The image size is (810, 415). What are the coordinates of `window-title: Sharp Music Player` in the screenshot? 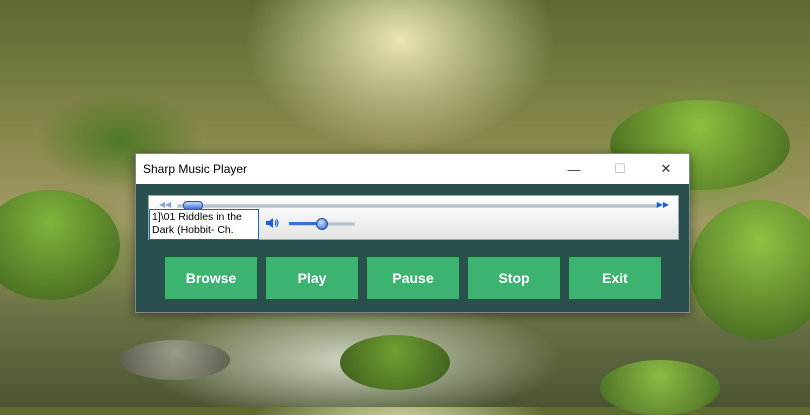 It's located at (195, 169).